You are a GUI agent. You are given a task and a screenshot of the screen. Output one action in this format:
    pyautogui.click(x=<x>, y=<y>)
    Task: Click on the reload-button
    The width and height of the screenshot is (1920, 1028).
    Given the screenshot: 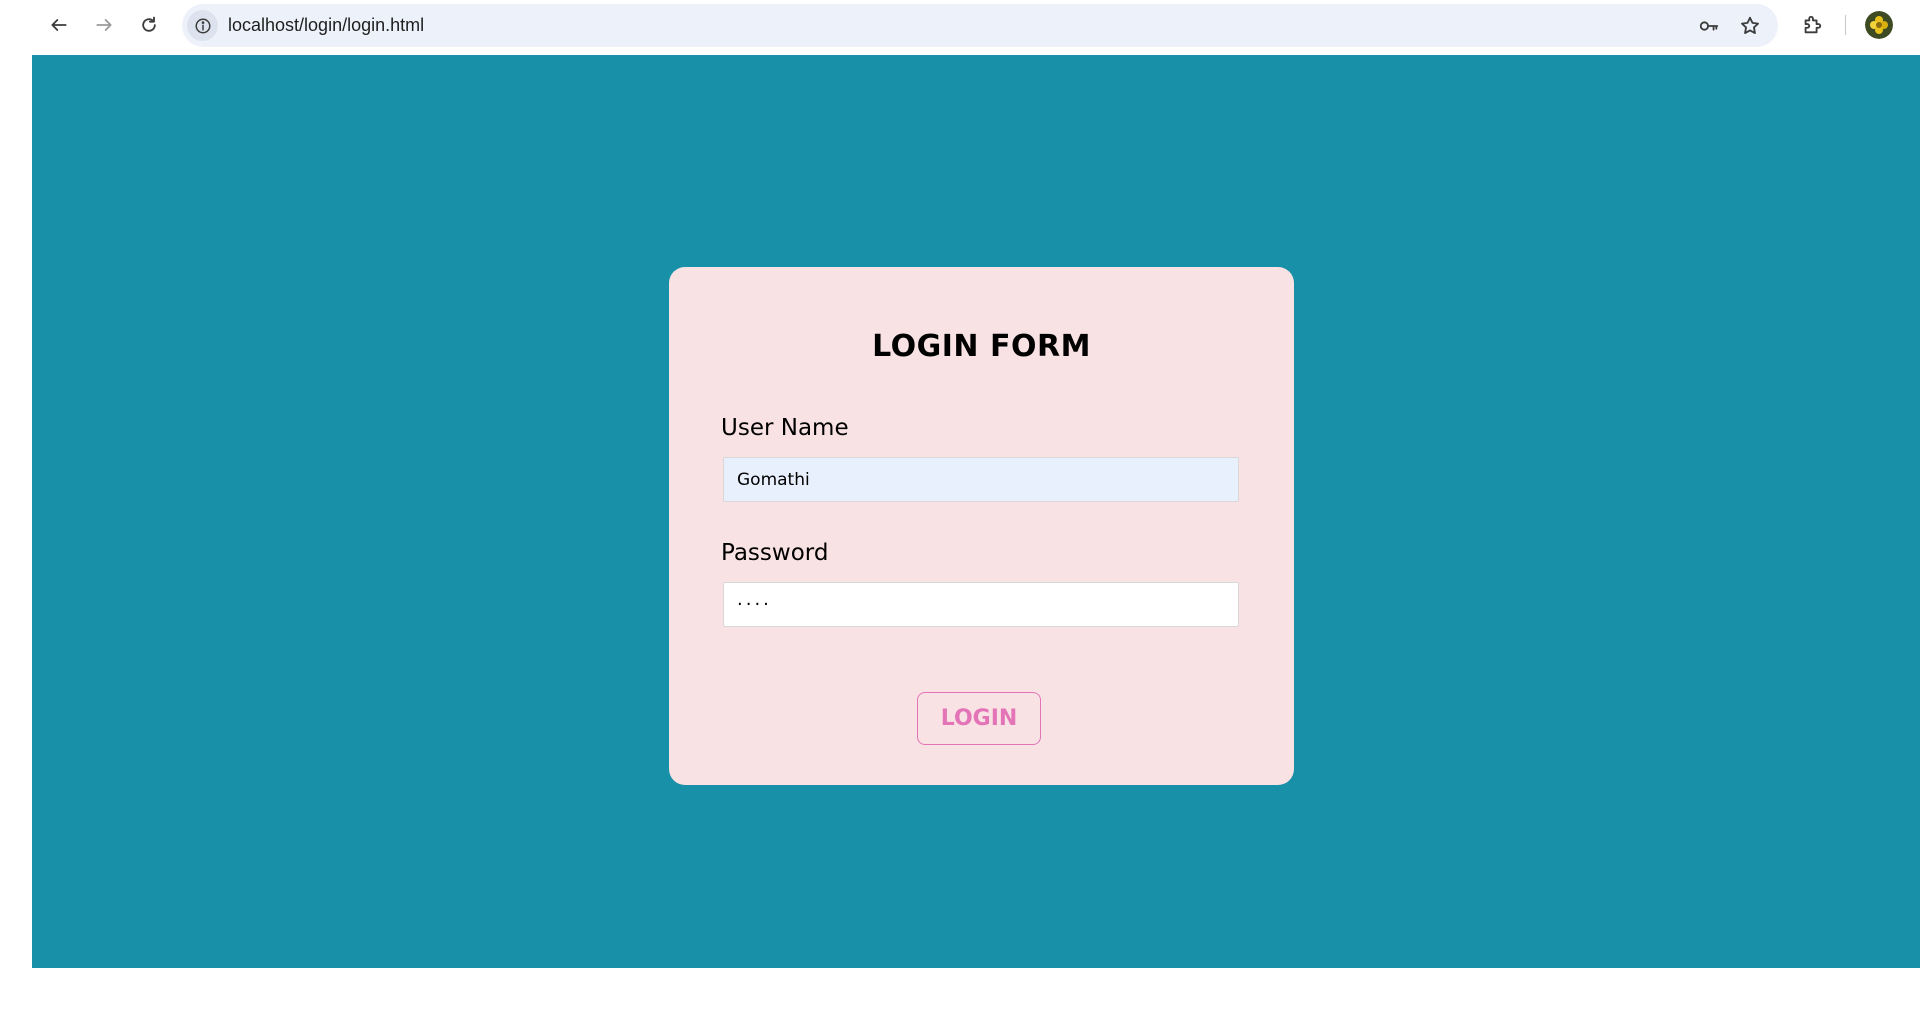 What is the action you would take?
    pyautogui.click(x=149, y=25)
    